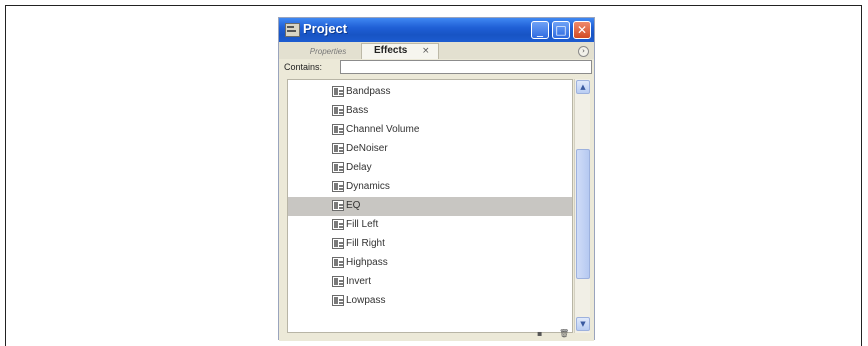  I want to click on effect-list-item: Bandpass, so click(430, 92).